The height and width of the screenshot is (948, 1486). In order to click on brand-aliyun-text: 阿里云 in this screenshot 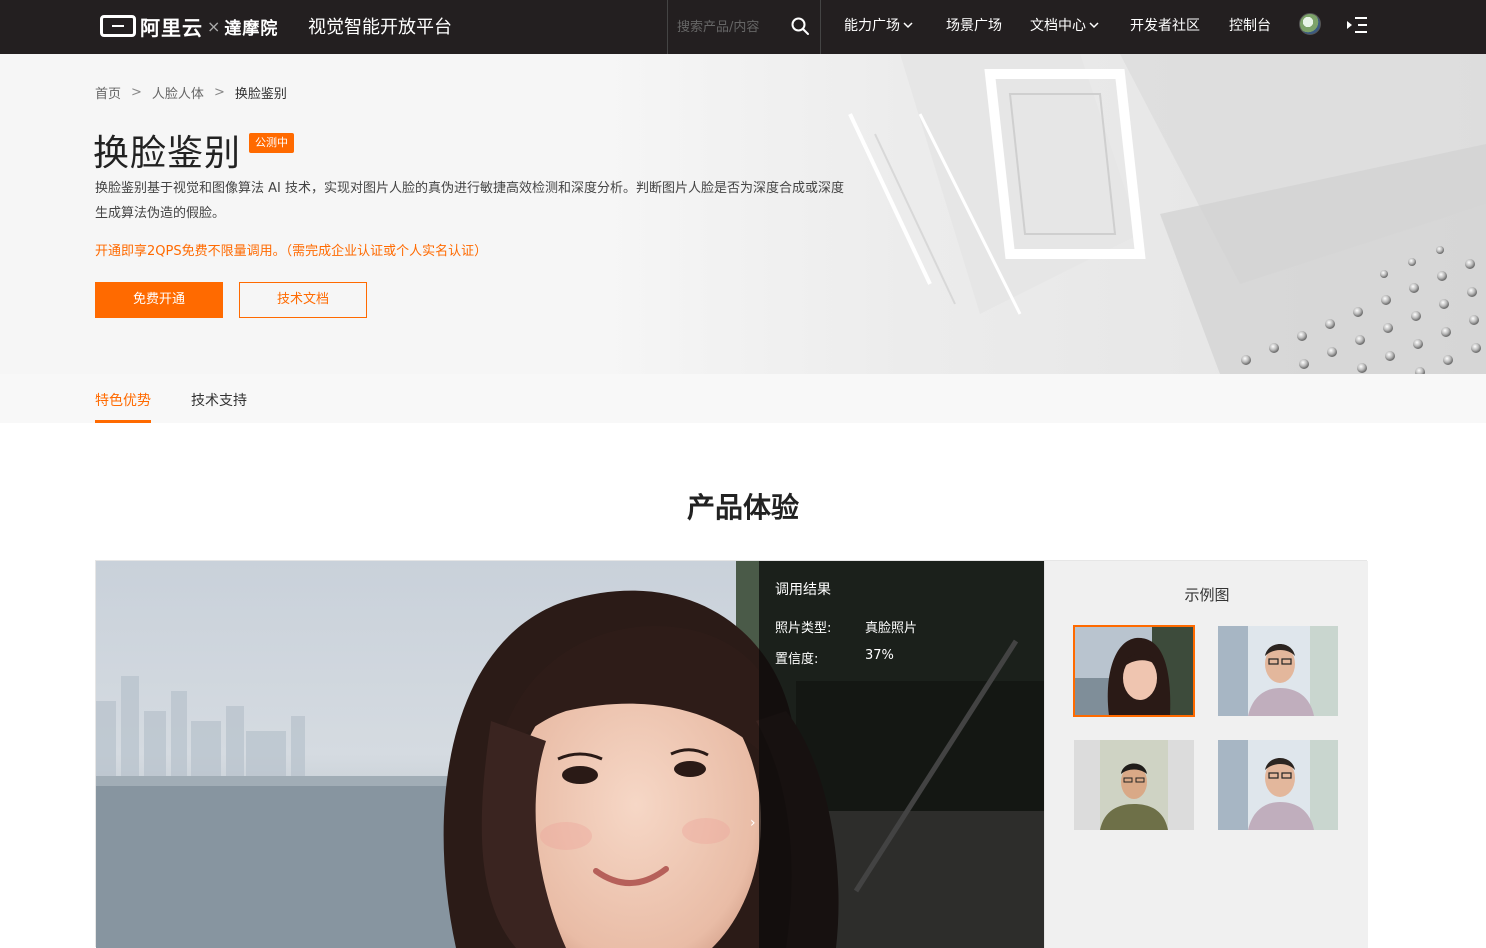, I will do `click(171, 27)`.